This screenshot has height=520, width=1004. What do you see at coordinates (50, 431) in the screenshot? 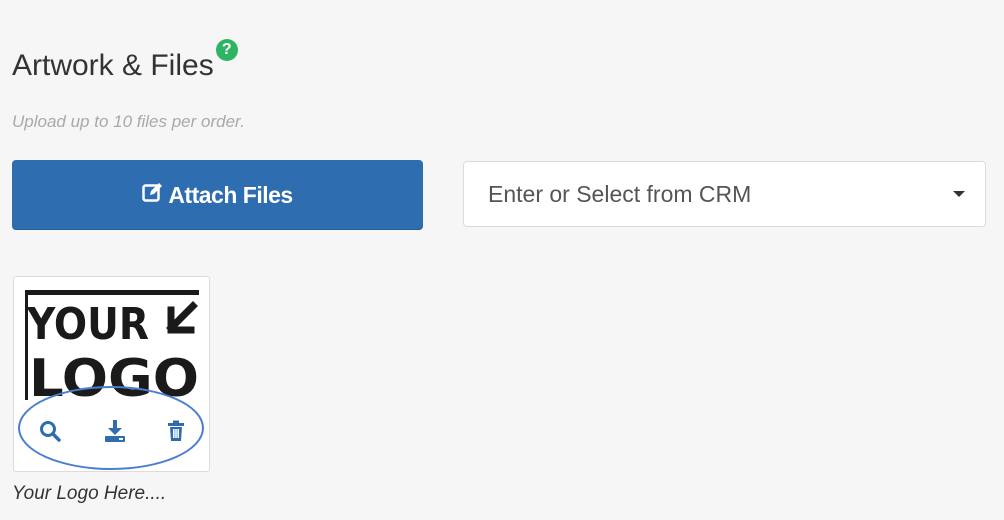
I see `search-icon` at bounding box center [50, 431].